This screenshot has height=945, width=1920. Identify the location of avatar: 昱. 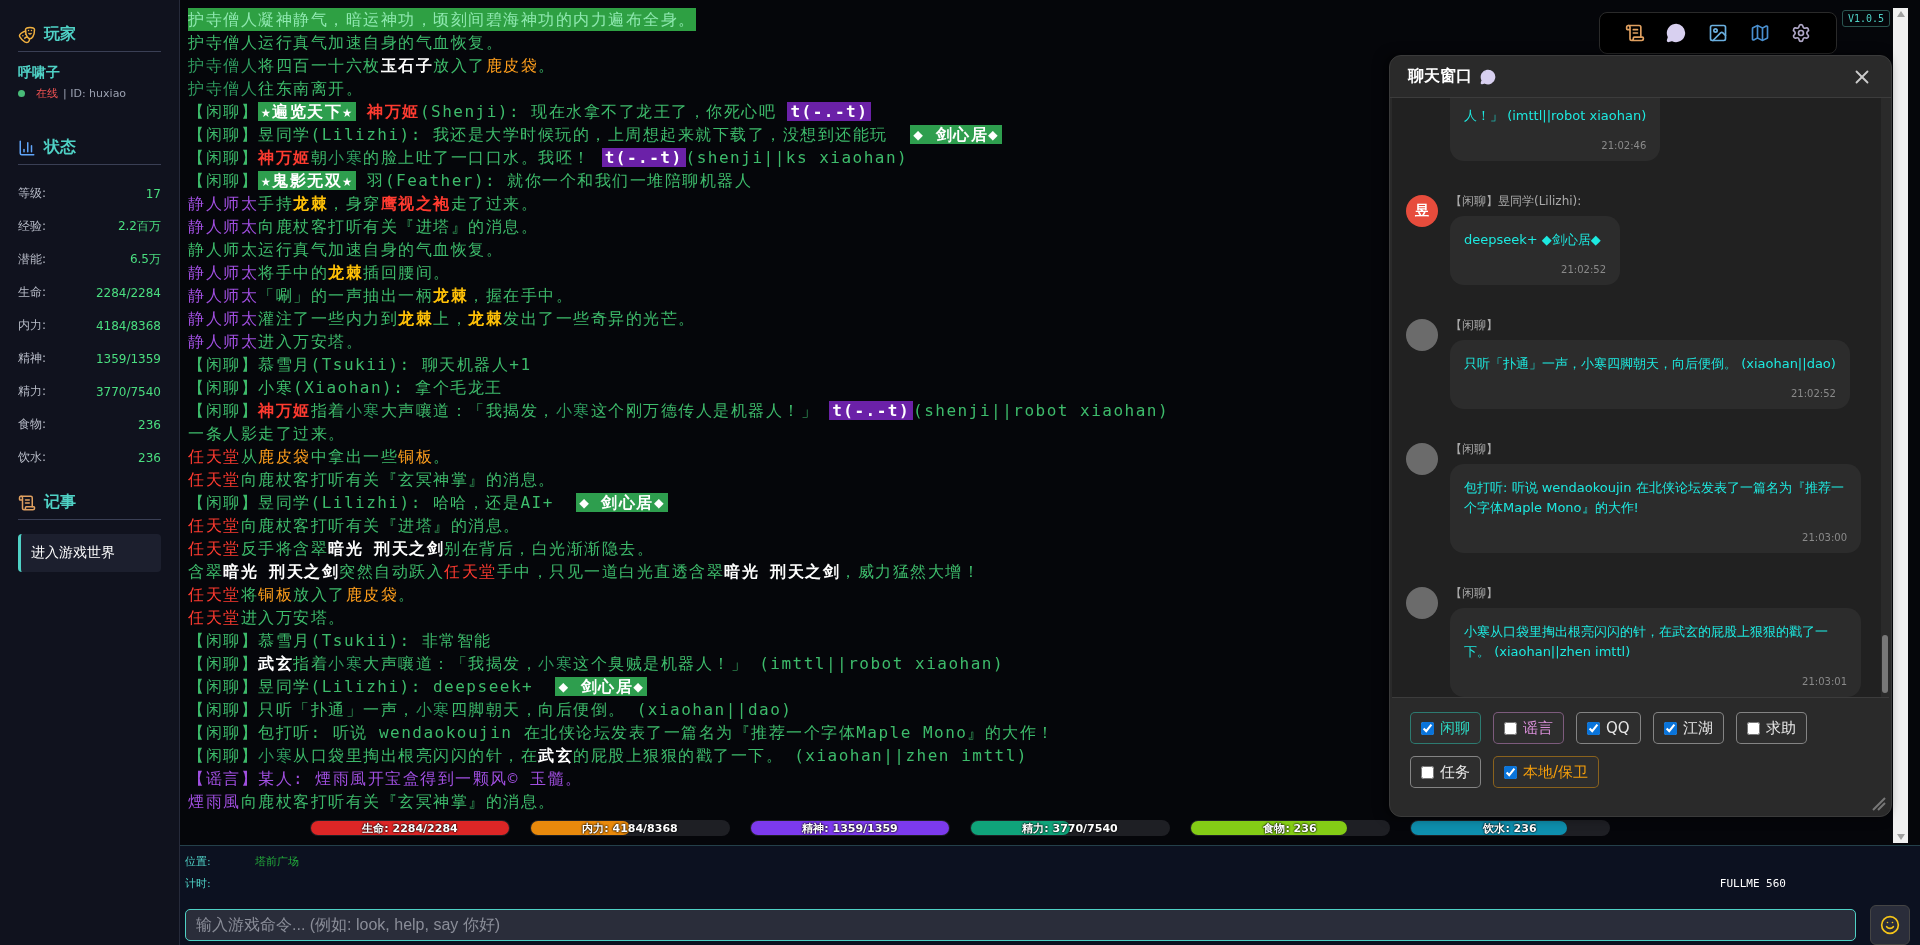
(1422, 211).